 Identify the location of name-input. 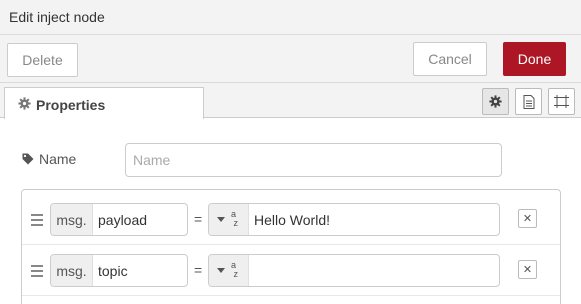
(313, 160).